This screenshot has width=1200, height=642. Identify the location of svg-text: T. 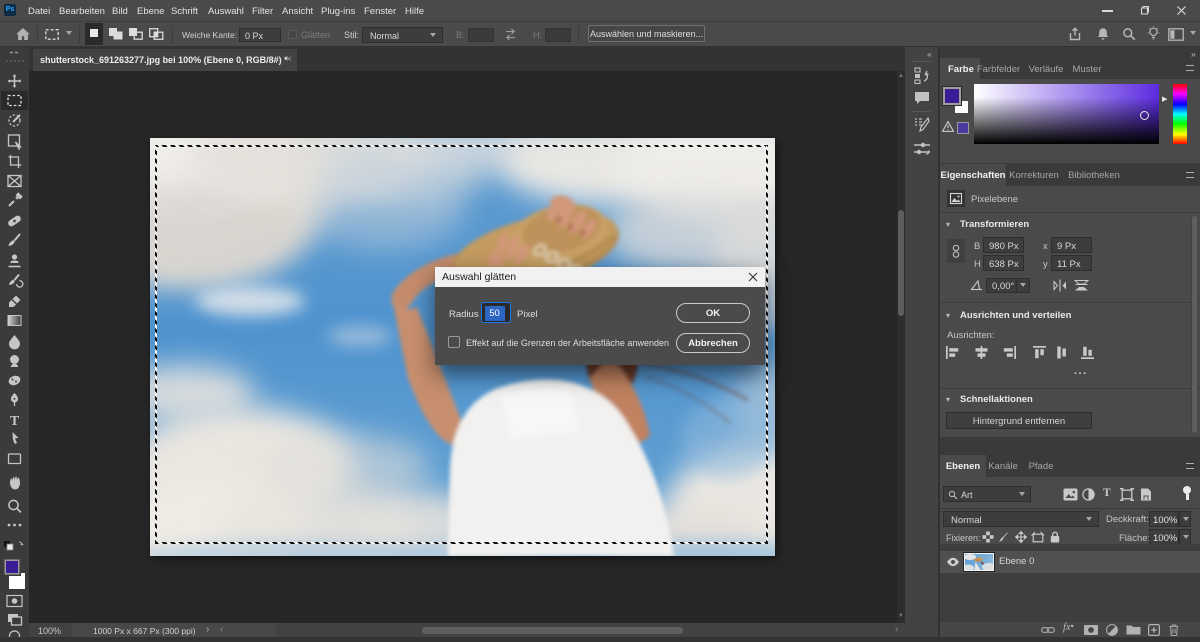
(15, 421).